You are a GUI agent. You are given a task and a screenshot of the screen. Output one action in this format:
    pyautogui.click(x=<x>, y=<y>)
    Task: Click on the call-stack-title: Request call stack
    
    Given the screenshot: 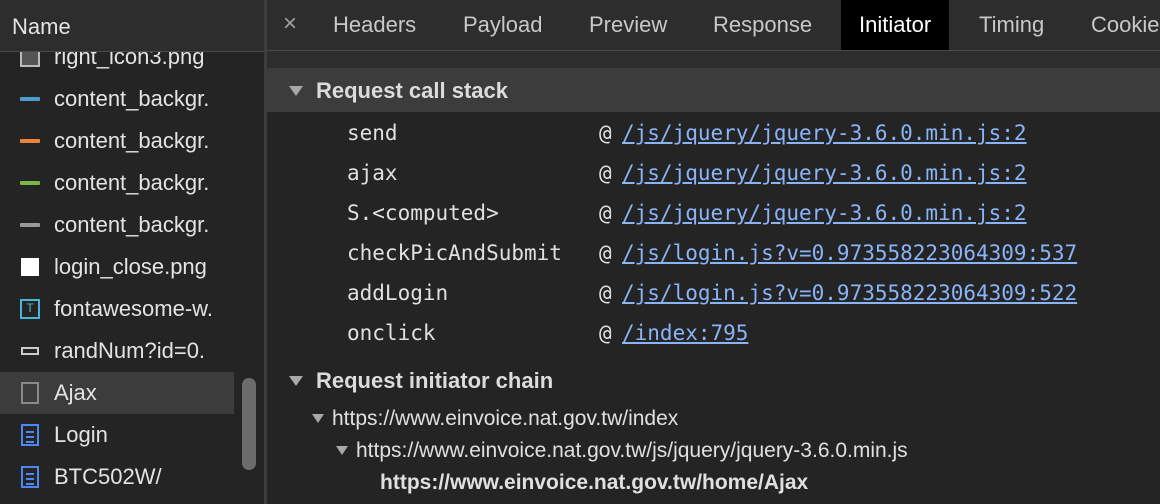 What is the action you would take?
    pyautogui.click(x=412, y=90)
    